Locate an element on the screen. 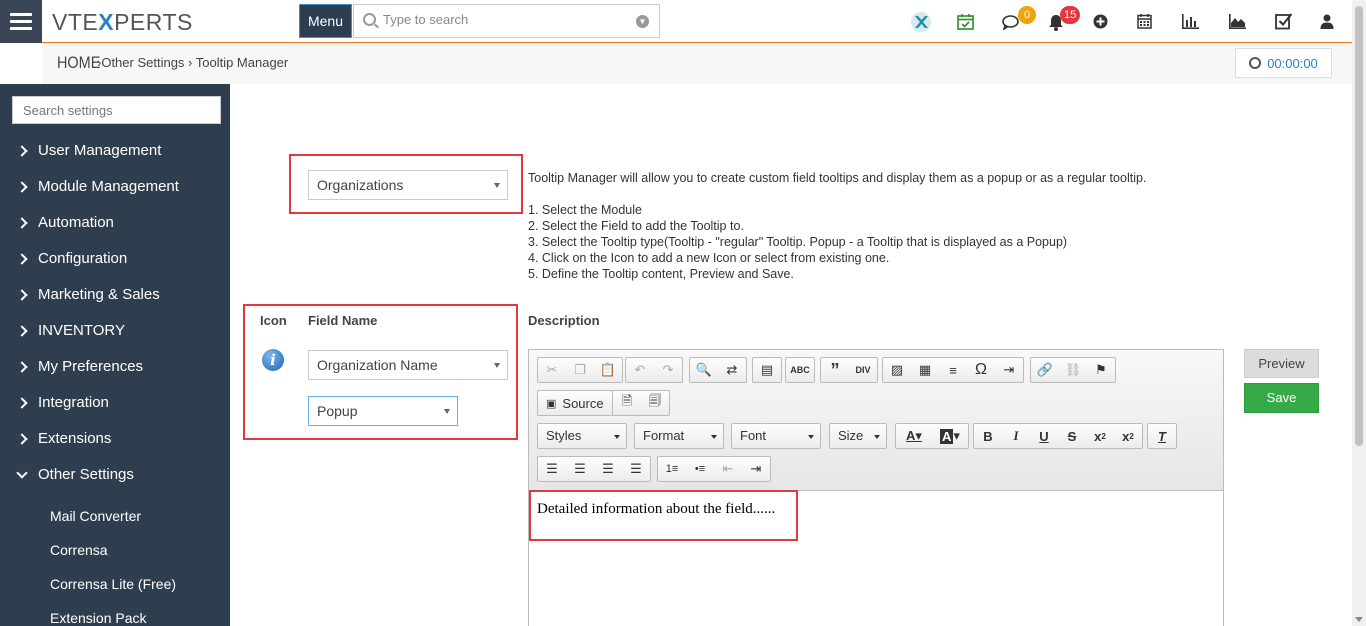  table-icon: ▦ is located at coordinates (925, 370).